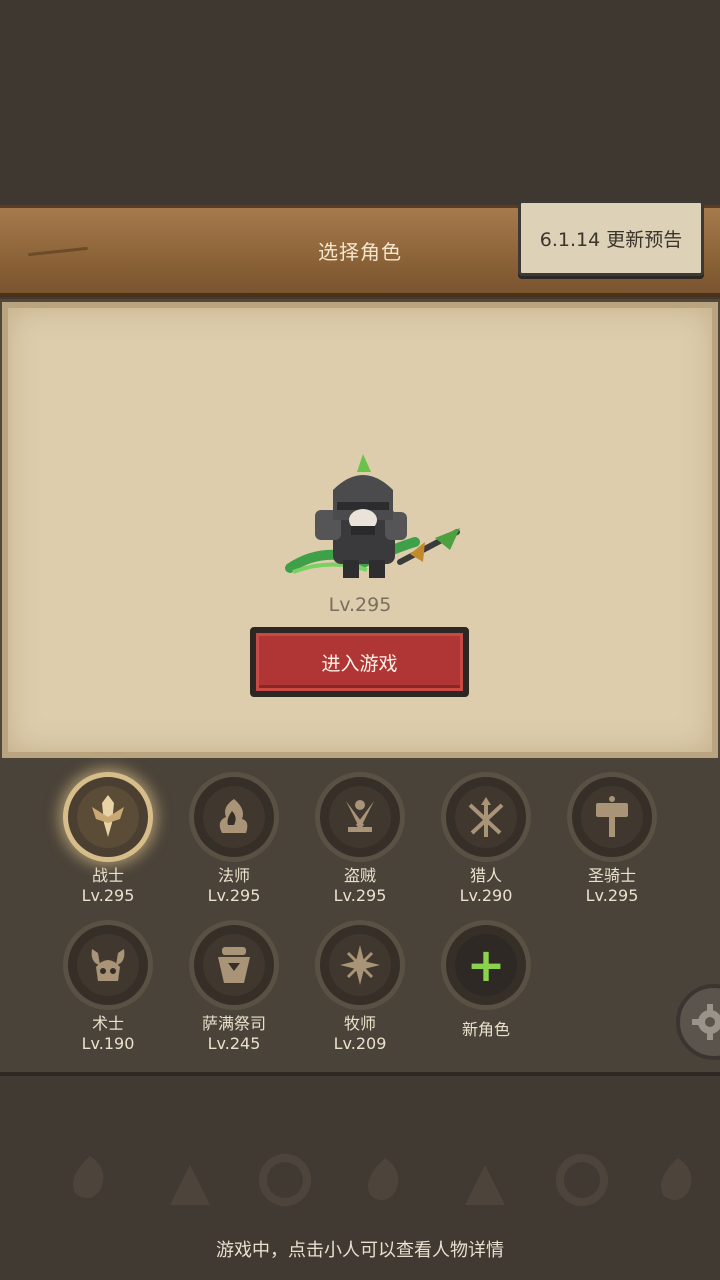  What do you see at coordinates (107, 1023) in the screenshot?
I see `class-name: 术士` at bounding box center [107, 1023].